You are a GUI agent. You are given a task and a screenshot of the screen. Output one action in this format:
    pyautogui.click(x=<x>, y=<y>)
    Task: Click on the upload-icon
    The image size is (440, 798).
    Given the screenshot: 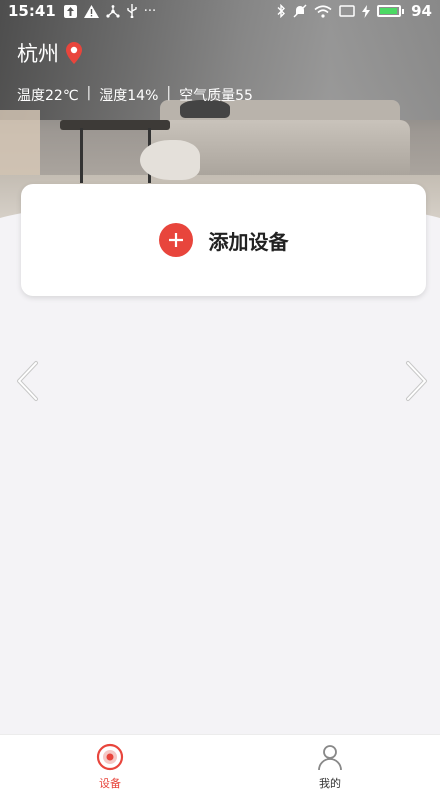 What is the action you would take?
    pyautogui.click(x=70, y=11)
    